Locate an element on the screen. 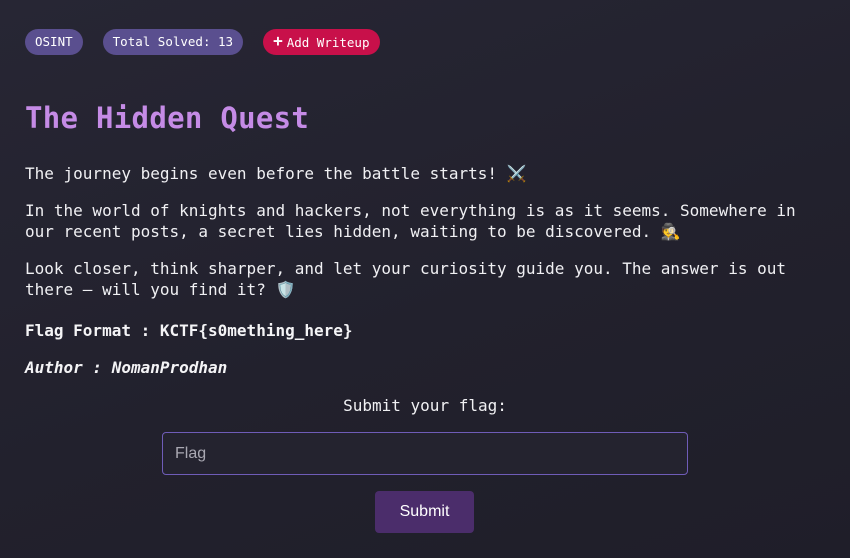 Image resolution: width=850 pixels, height=558 pixels. add-writeup-button: + Add Writeup is located at coordinates (321, 42).